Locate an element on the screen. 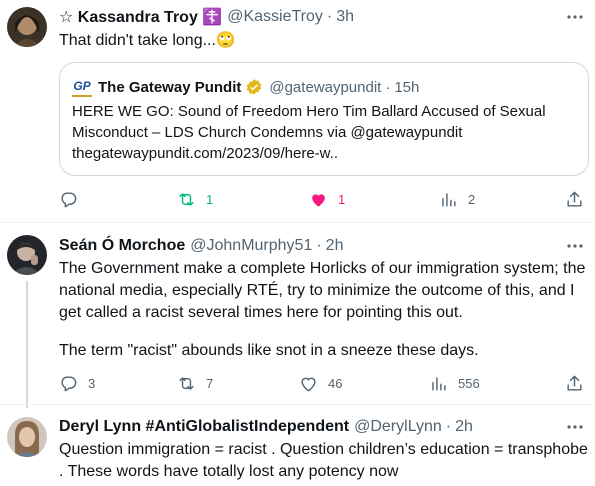 The height and width of the screenshot is (486, 595). views-count: 2 is located at coordinates (472, 199).